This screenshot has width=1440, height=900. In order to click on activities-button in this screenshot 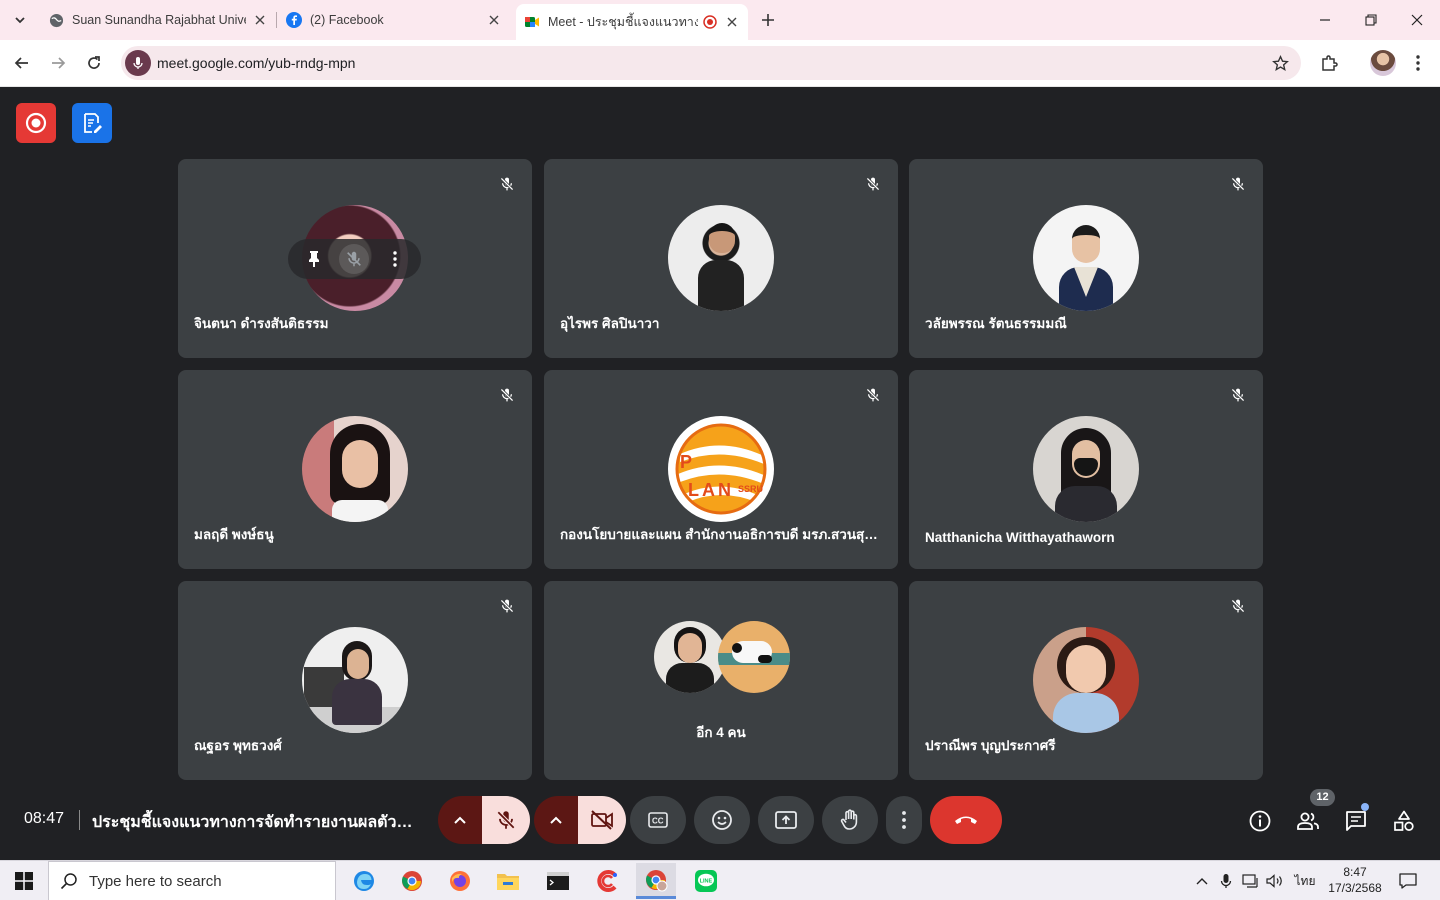, I will do `click(1404, 821)`.